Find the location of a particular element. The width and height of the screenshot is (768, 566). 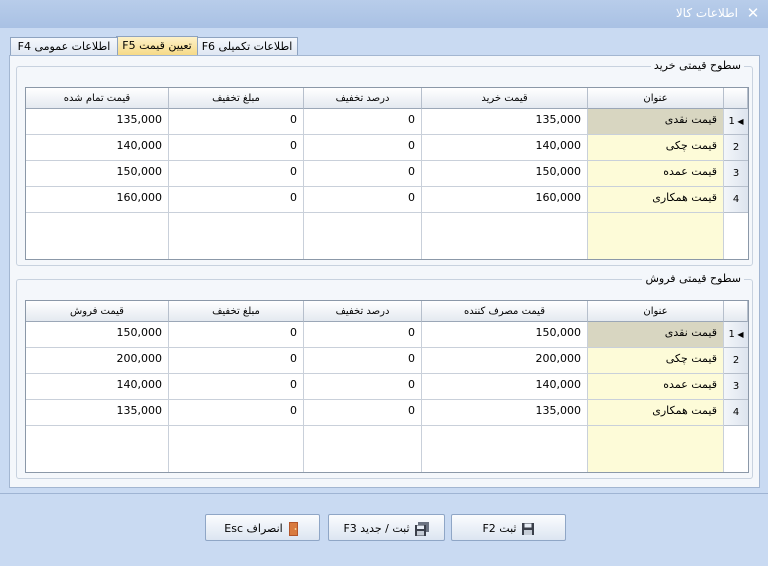

exit-door-icon is located at coordinates (293, 529).